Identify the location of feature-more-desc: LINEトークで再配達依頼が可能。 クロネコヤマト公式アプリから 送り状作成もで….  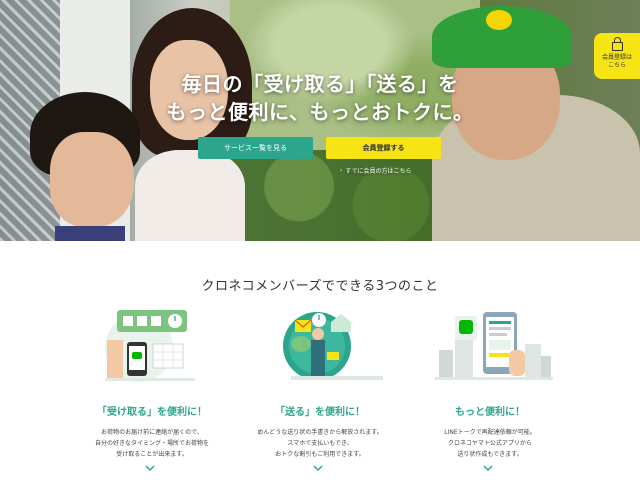
(490, 443).